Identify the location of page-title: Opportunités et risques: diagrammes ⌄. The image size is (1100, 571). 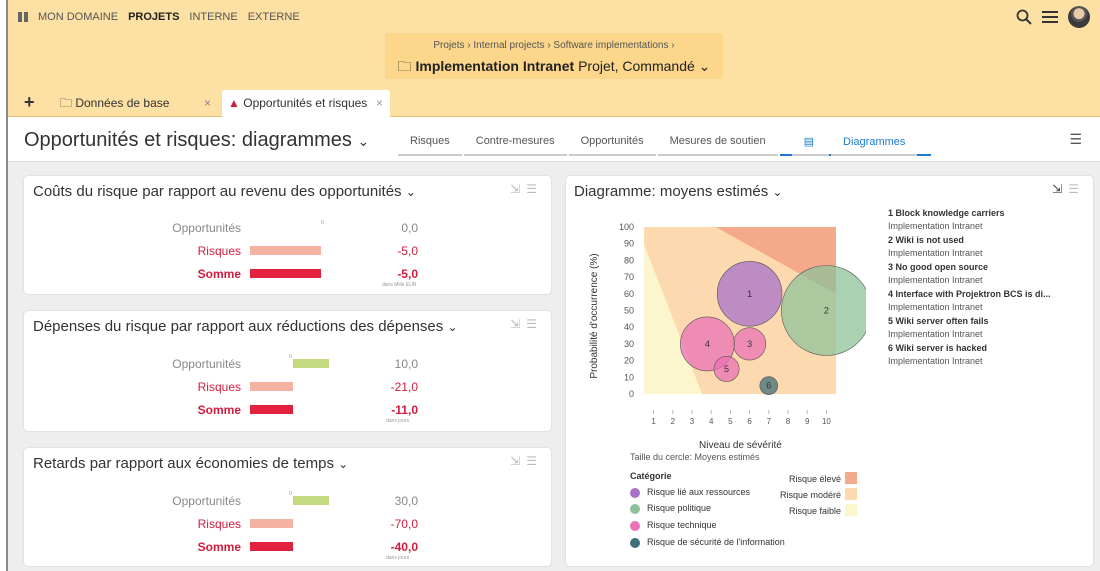
(196, 140).